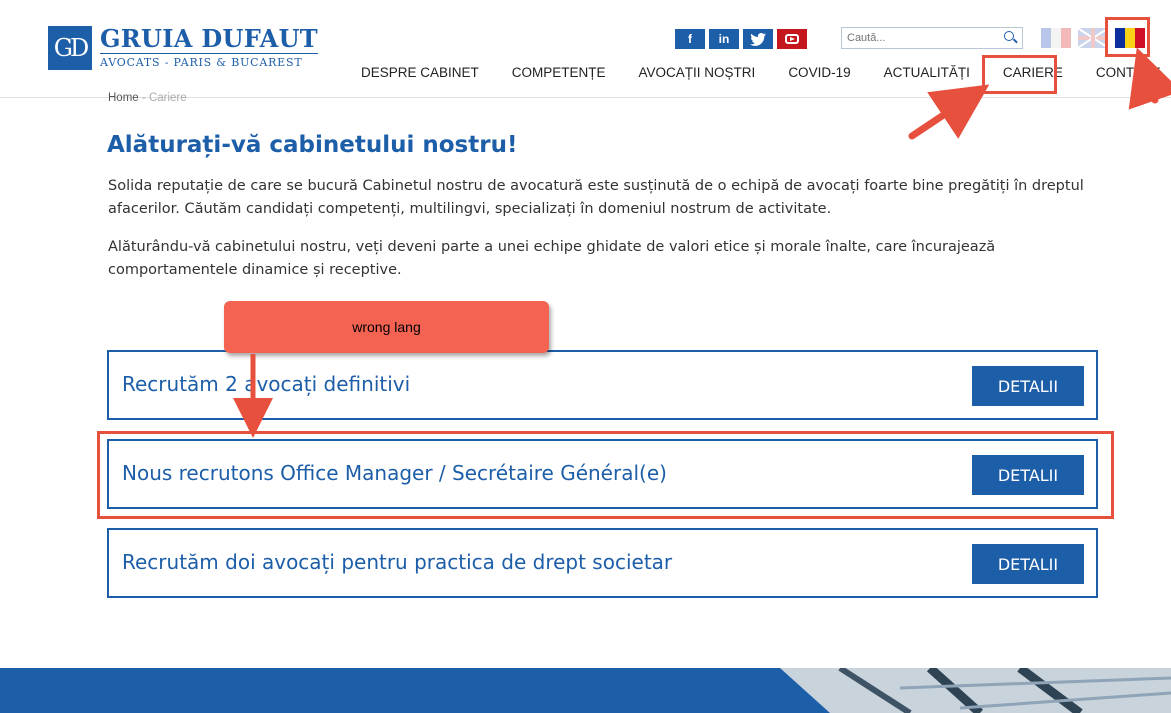 Image resolution: width=1171 pixels, height=713 pixels. Describe the element at coordinates (266, 384) in the screenshot. I see `job-title: Recrutăm 2 avocați definitivi` at that location.